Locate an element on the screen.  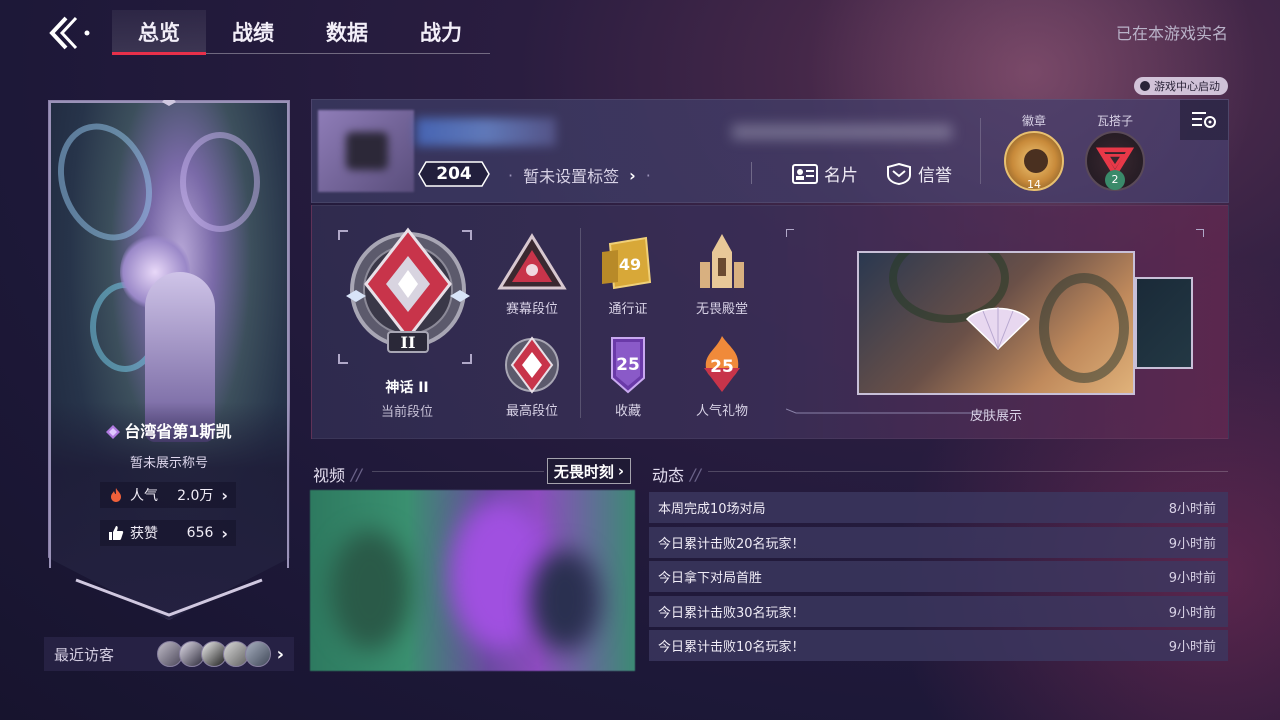
player-banner: 台湾省第1斯凯 暂未展示称号 人气 2.0万 › 获赞 656 › is located at coordinates (169, 360).